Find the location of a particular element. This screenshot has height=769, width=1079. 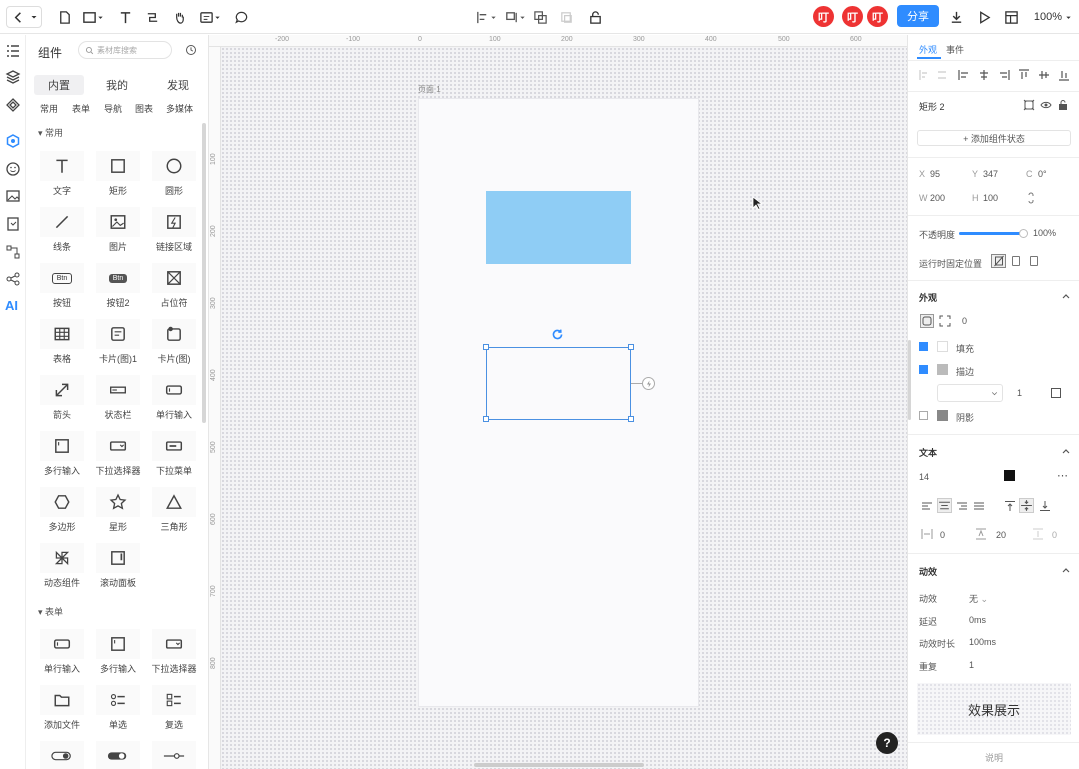

opacity-slider is located at coordinates (993, 233).